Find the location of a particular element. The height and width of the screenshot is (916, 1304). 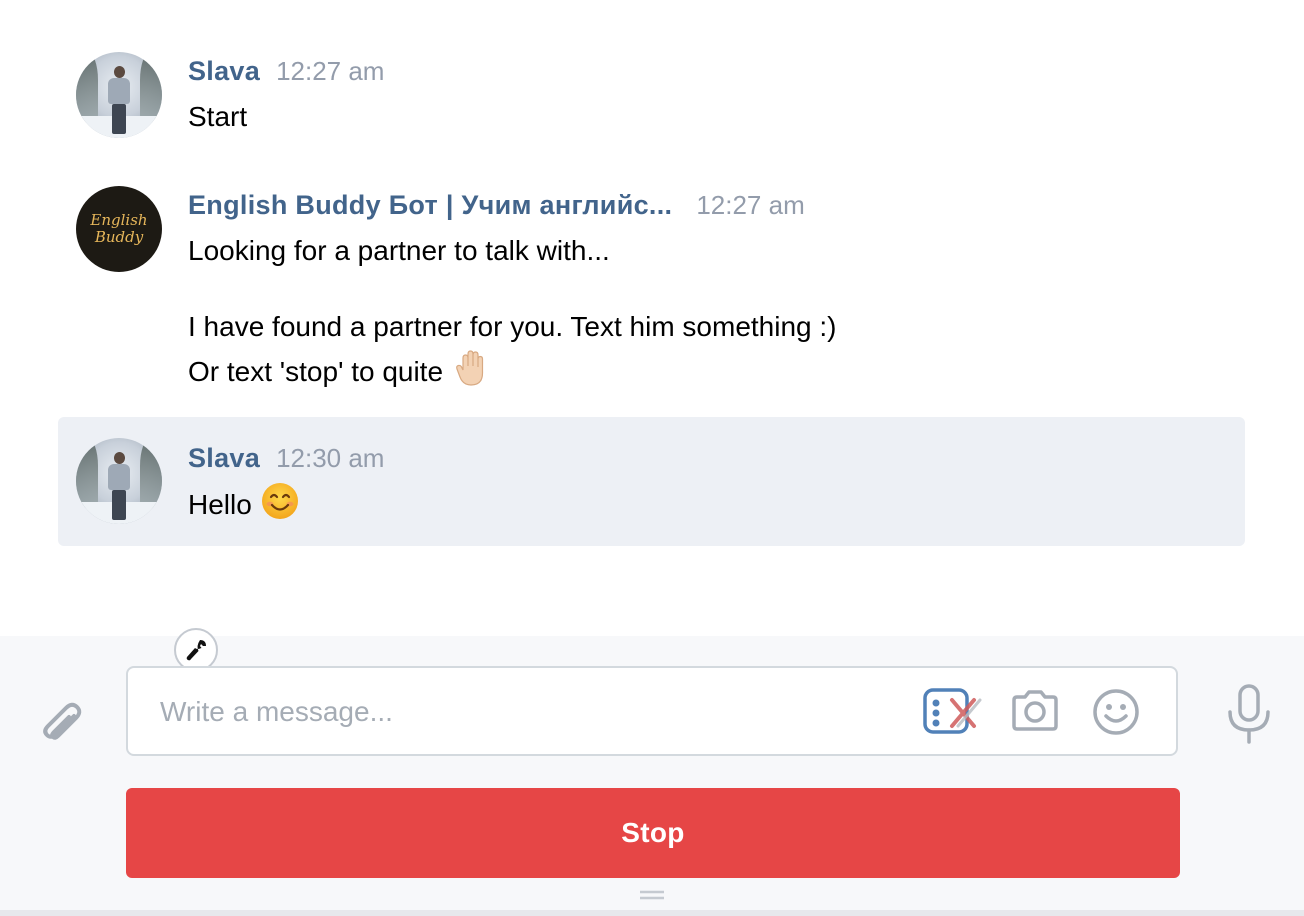

smiling-face-emoji is located at coordinates (280, 507).